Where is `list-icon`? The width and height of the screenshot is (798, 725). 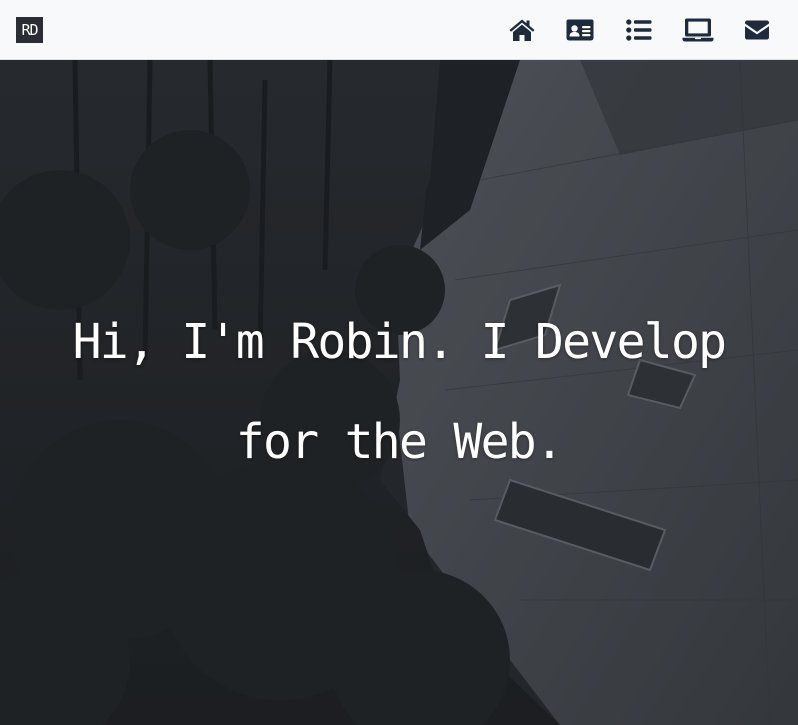
list-icon is located at coordinates (639, 30).